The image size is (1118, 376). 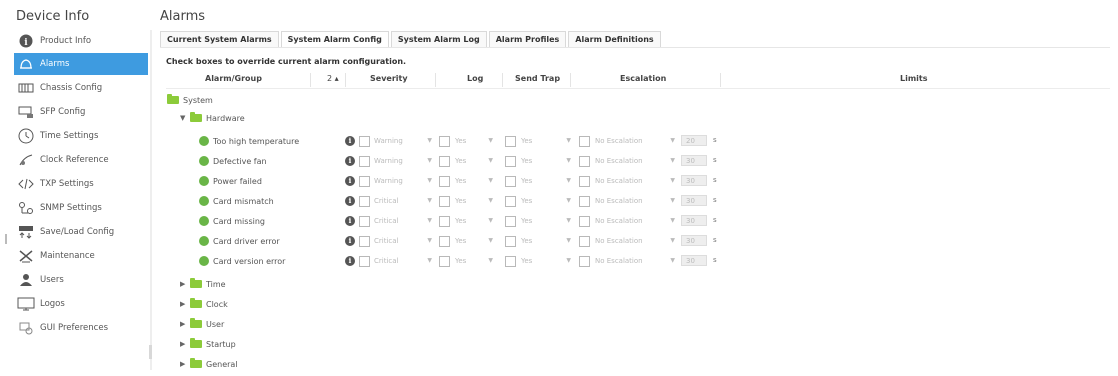 What do you see at coordinates (81, 304) in the screenshot?
I see `sidebar-item-logos: Logos` at bounding box center [81, 304].